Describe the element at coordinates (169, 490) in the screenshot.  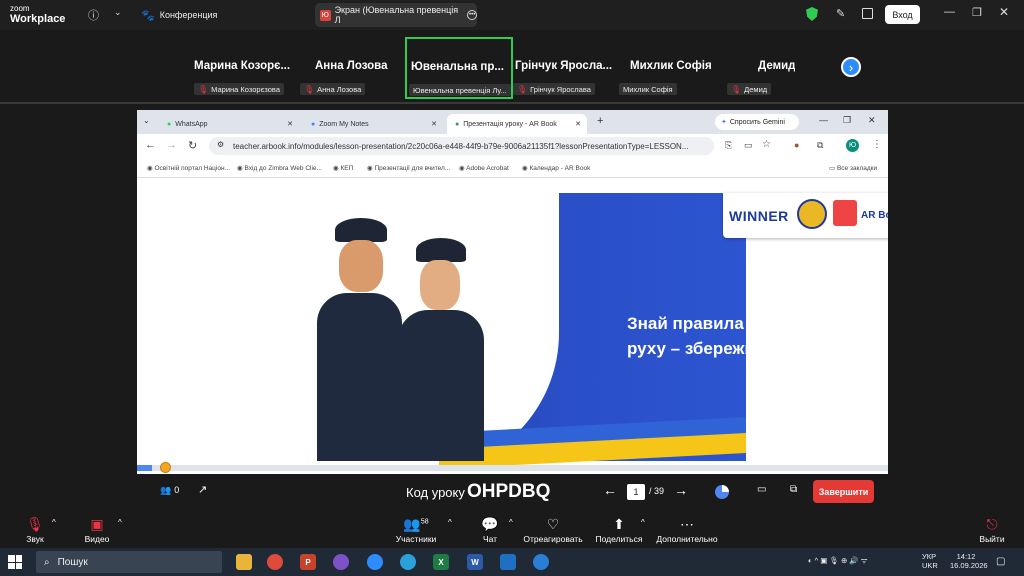
I see `viewers-count: 👥 0` at that location.